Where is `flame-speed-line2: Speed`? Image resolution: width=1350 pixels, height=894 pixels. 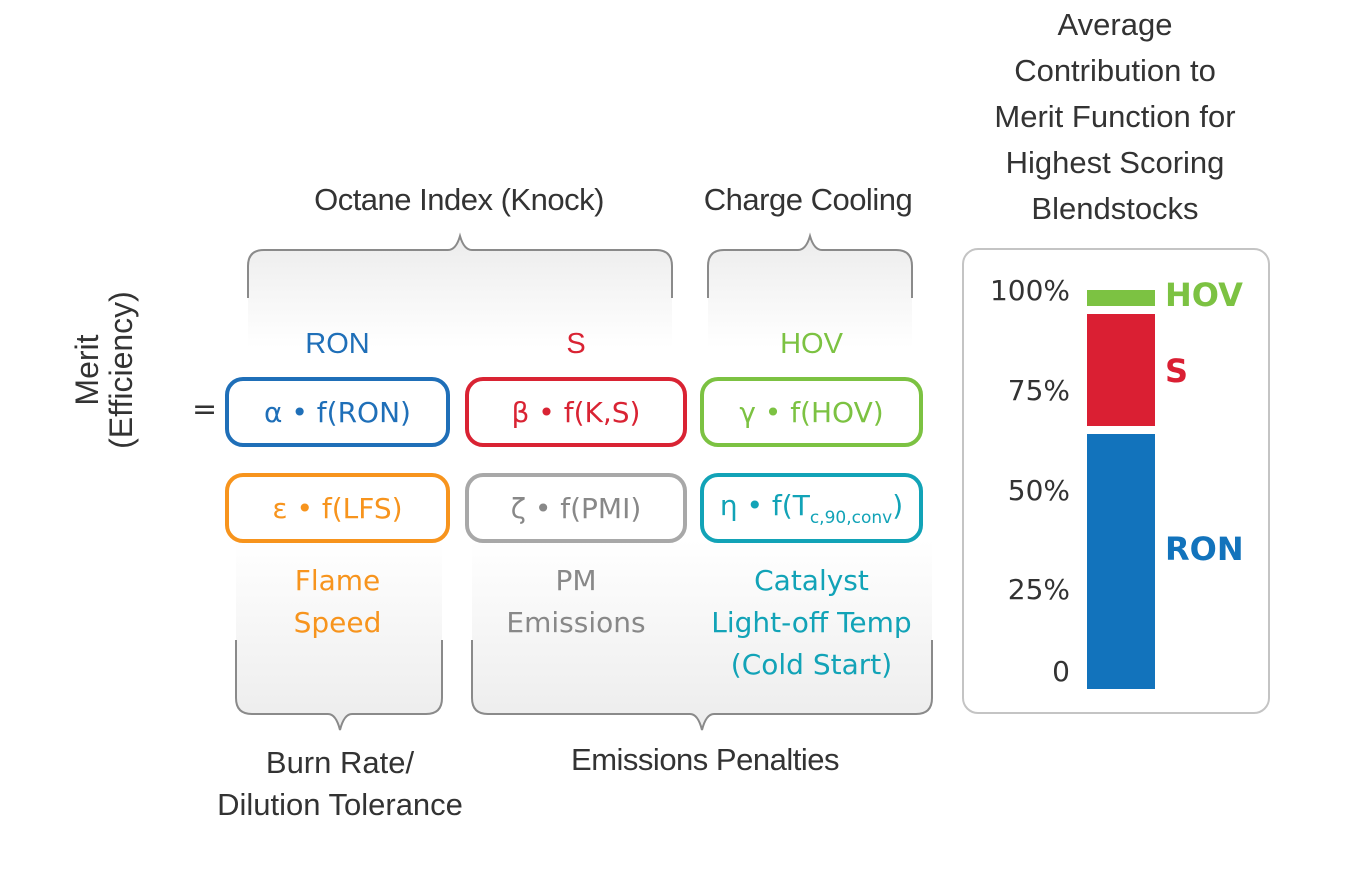
flame-speed-line2: Speed is located at coordinates (337, 622).